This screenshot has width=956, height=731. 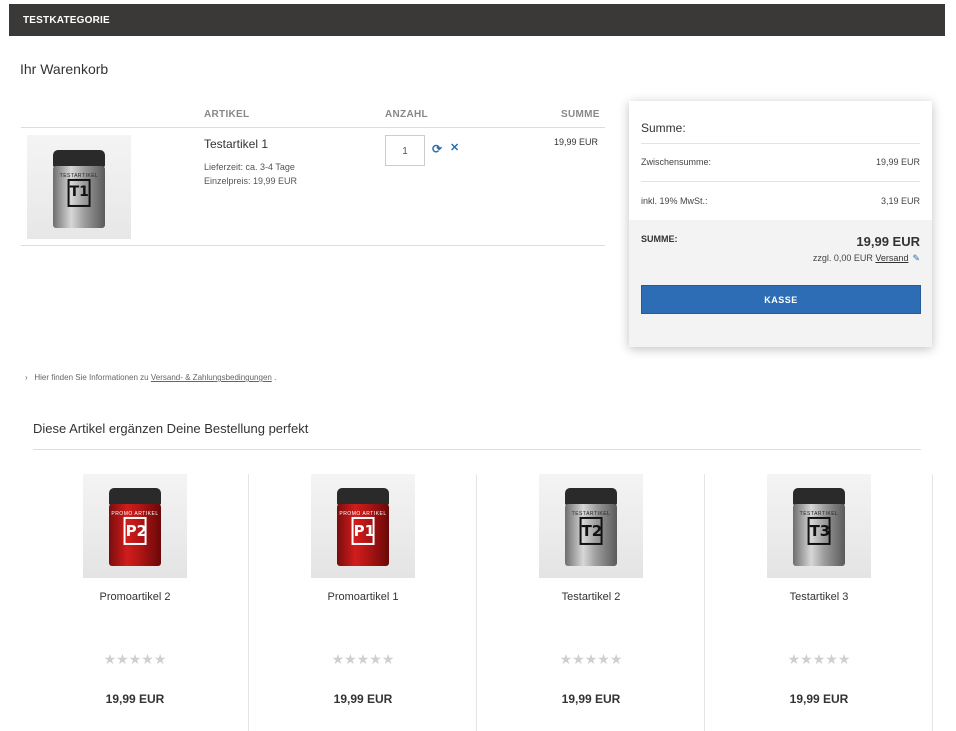 What do you see at coordinates (477, 20) in the screenshot?
I see `category-bar: TESTKATEGORIE` at bounding box center [477, 20].